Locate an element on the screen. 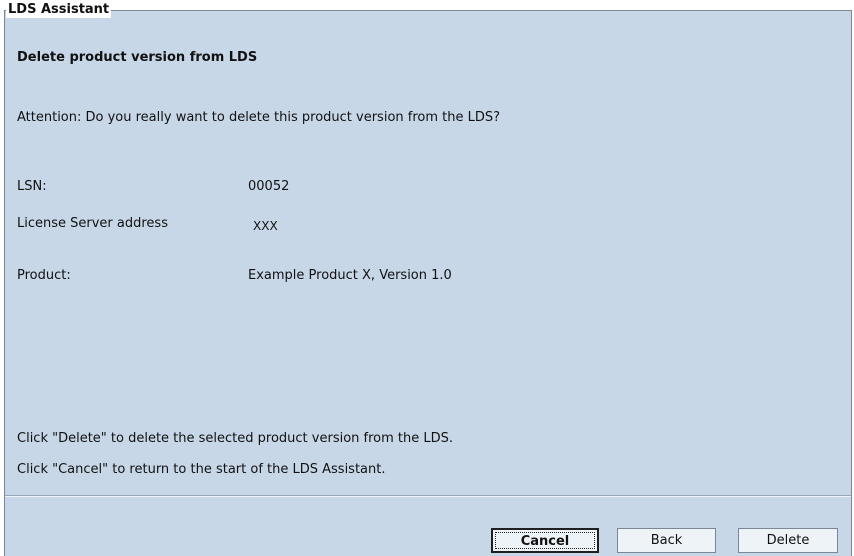 The height and width of the screenshot is (556, 854). cancel-button: Cancel is located at coordinates (545, 540).